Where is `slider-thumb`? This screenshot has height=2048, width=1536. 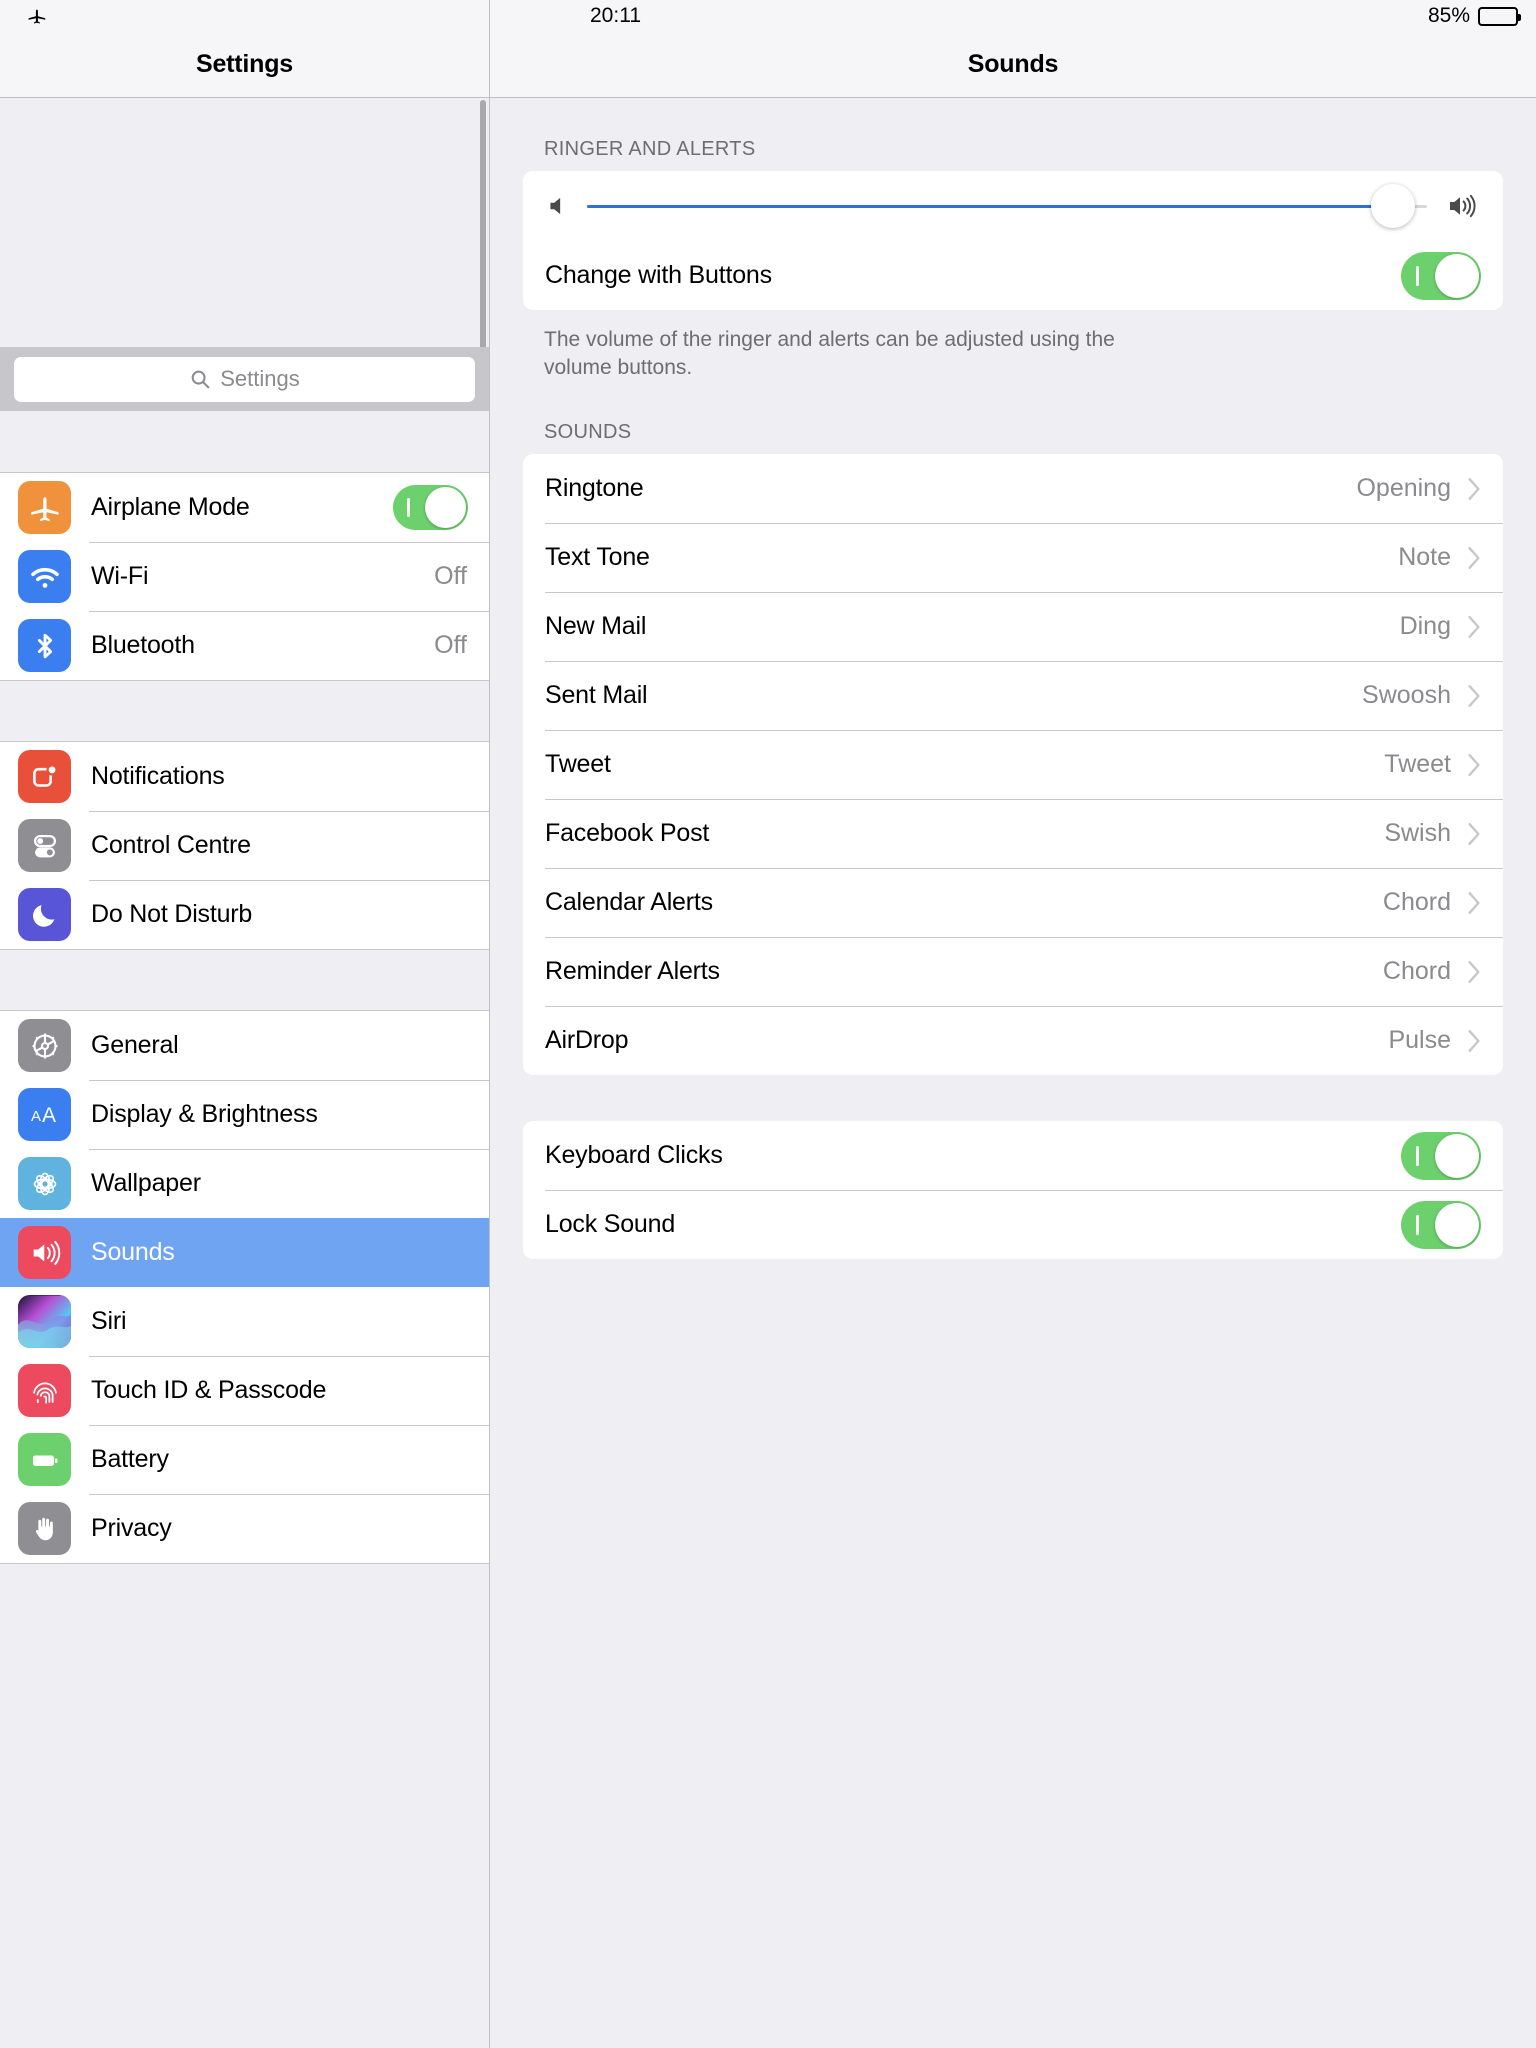 slider-thumb is located at coordinates (1393, 205).